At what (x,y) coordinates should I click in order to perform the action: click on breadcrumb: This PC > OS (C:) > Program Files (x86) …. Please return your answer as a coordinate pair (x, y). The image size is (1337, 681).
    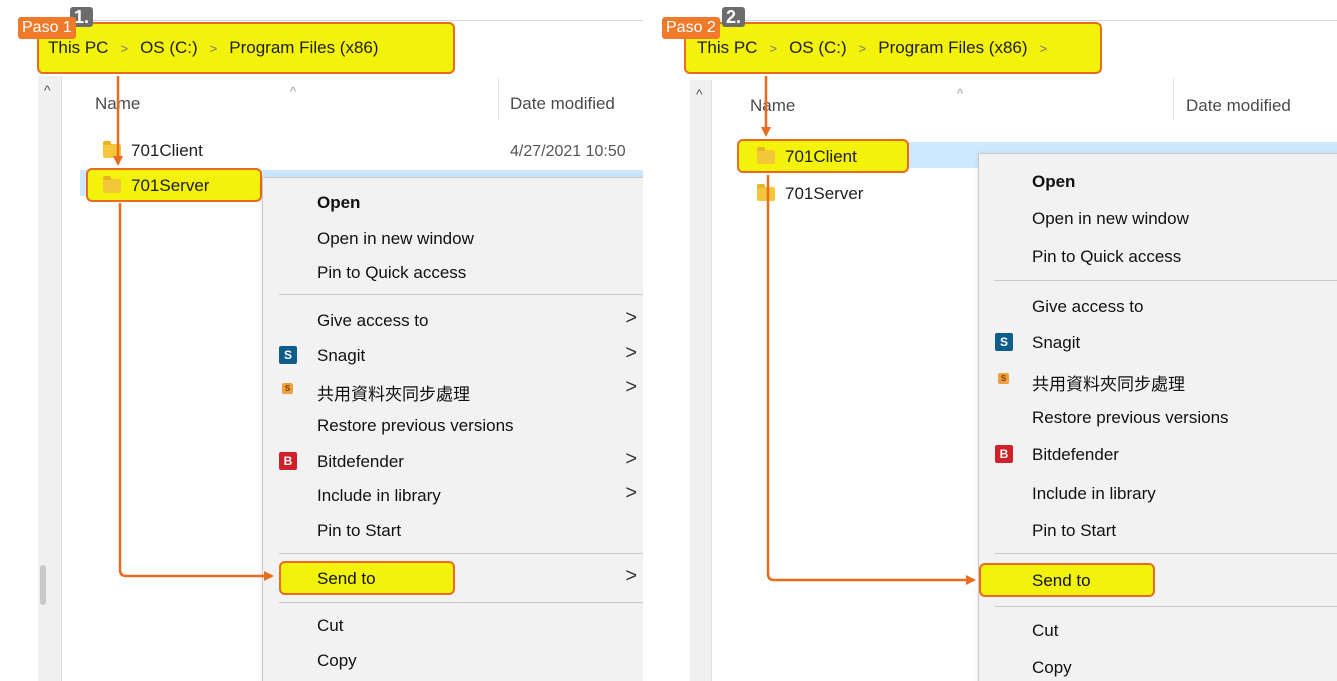
    Looking at the image, I should click on (878, 48).